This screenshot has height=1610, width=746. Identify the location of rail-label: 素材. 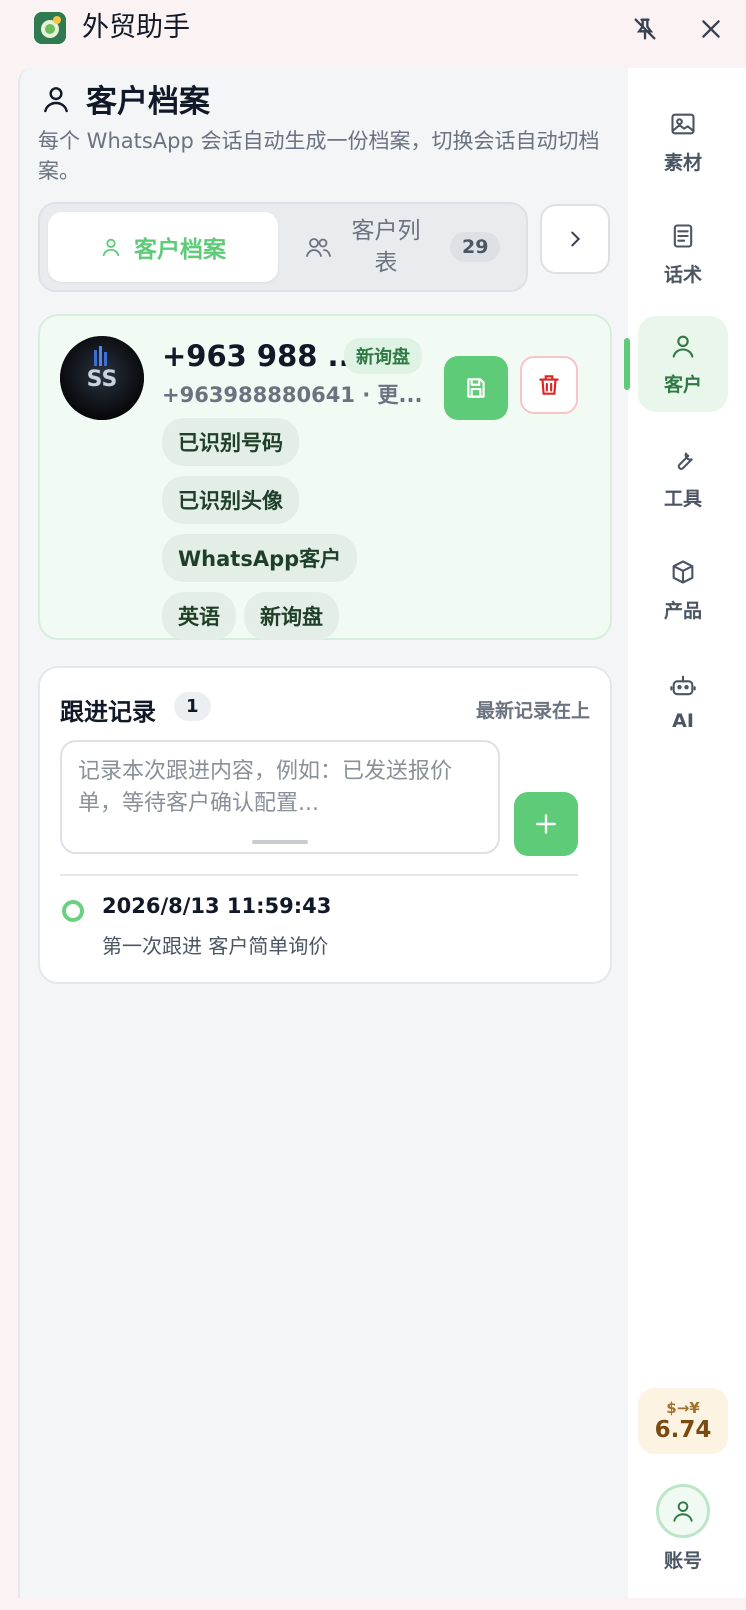
(682, 162).